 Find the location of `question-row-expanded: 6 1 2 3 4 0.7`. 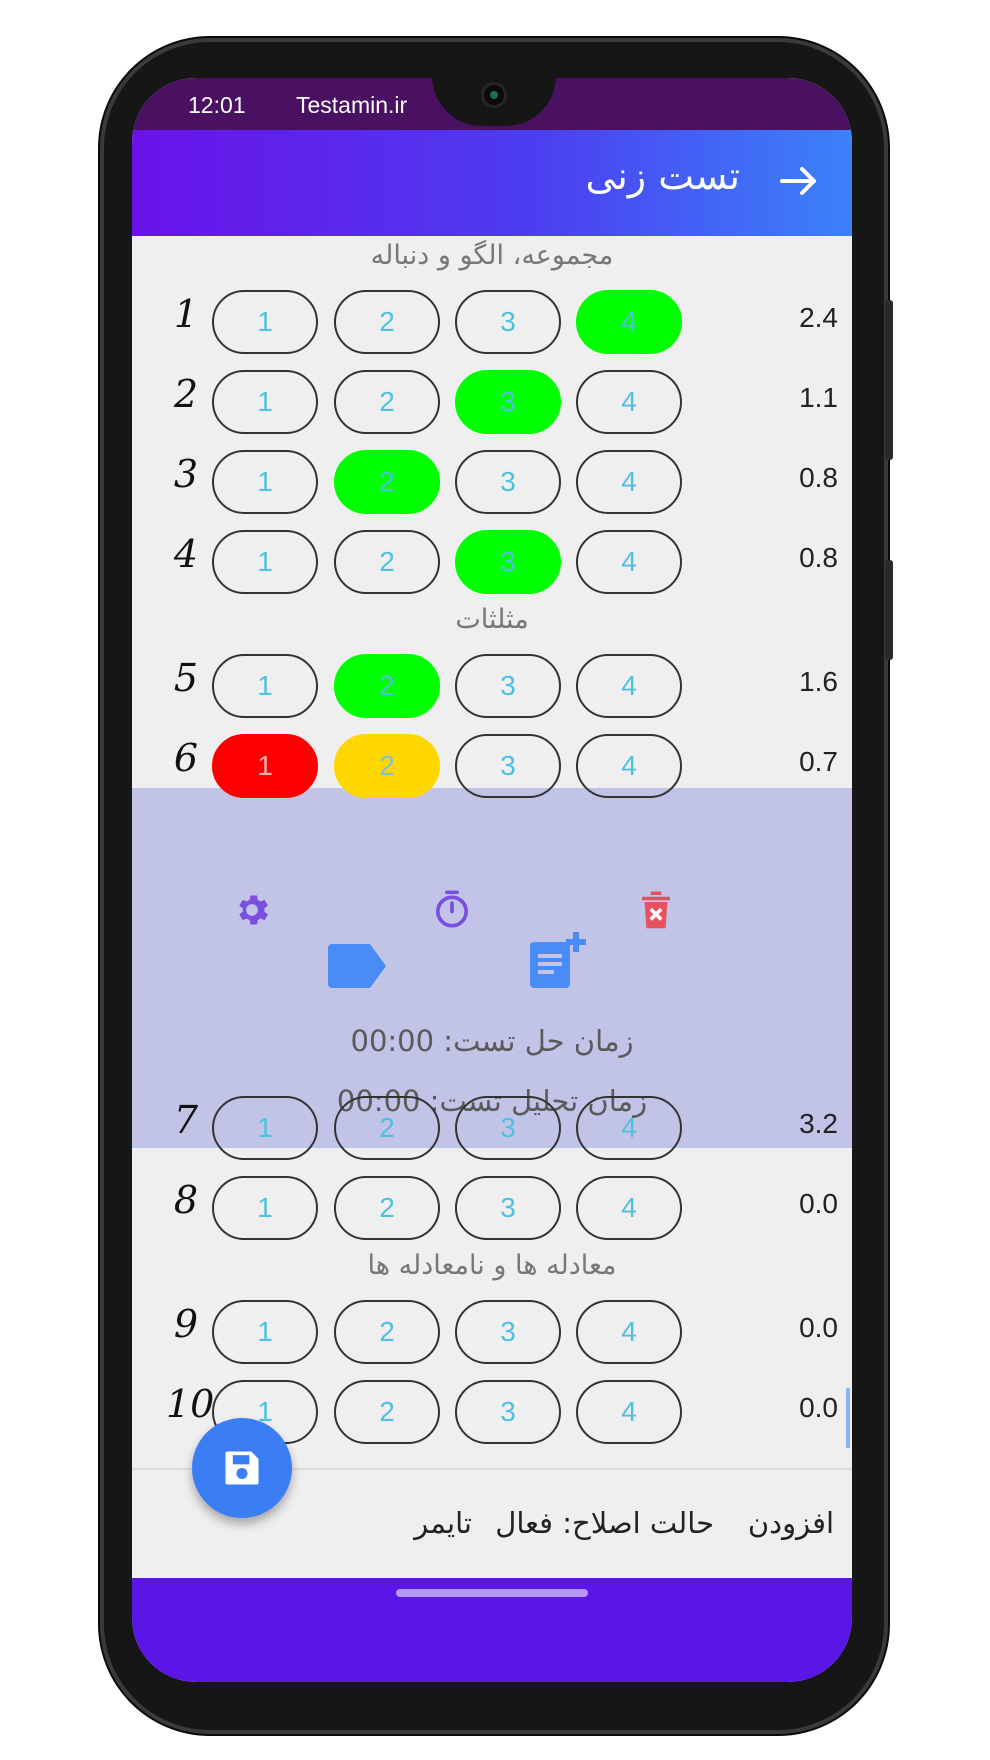

question-row-expanded: 6 1 2 3 4 0.7 is located at coordinates (492, 765).